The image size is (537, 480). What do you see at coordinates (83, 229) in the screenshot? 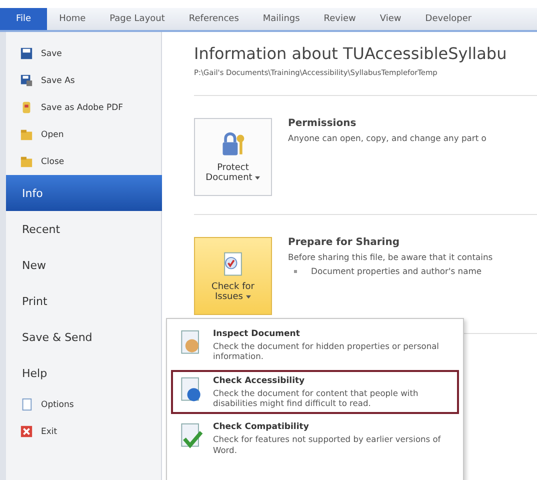
I see `sidebar-item: Recent` at bounding box center [83, 229].